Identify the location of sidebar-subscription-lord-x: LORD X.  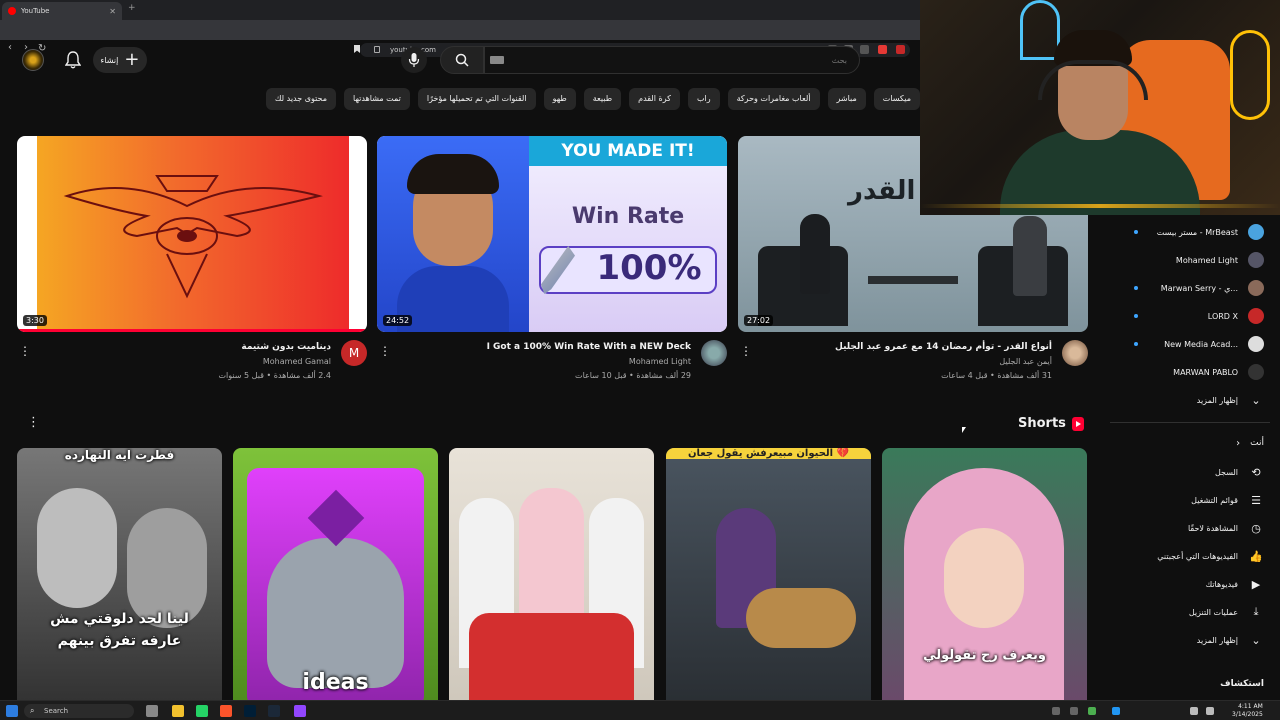
(1190, 316).